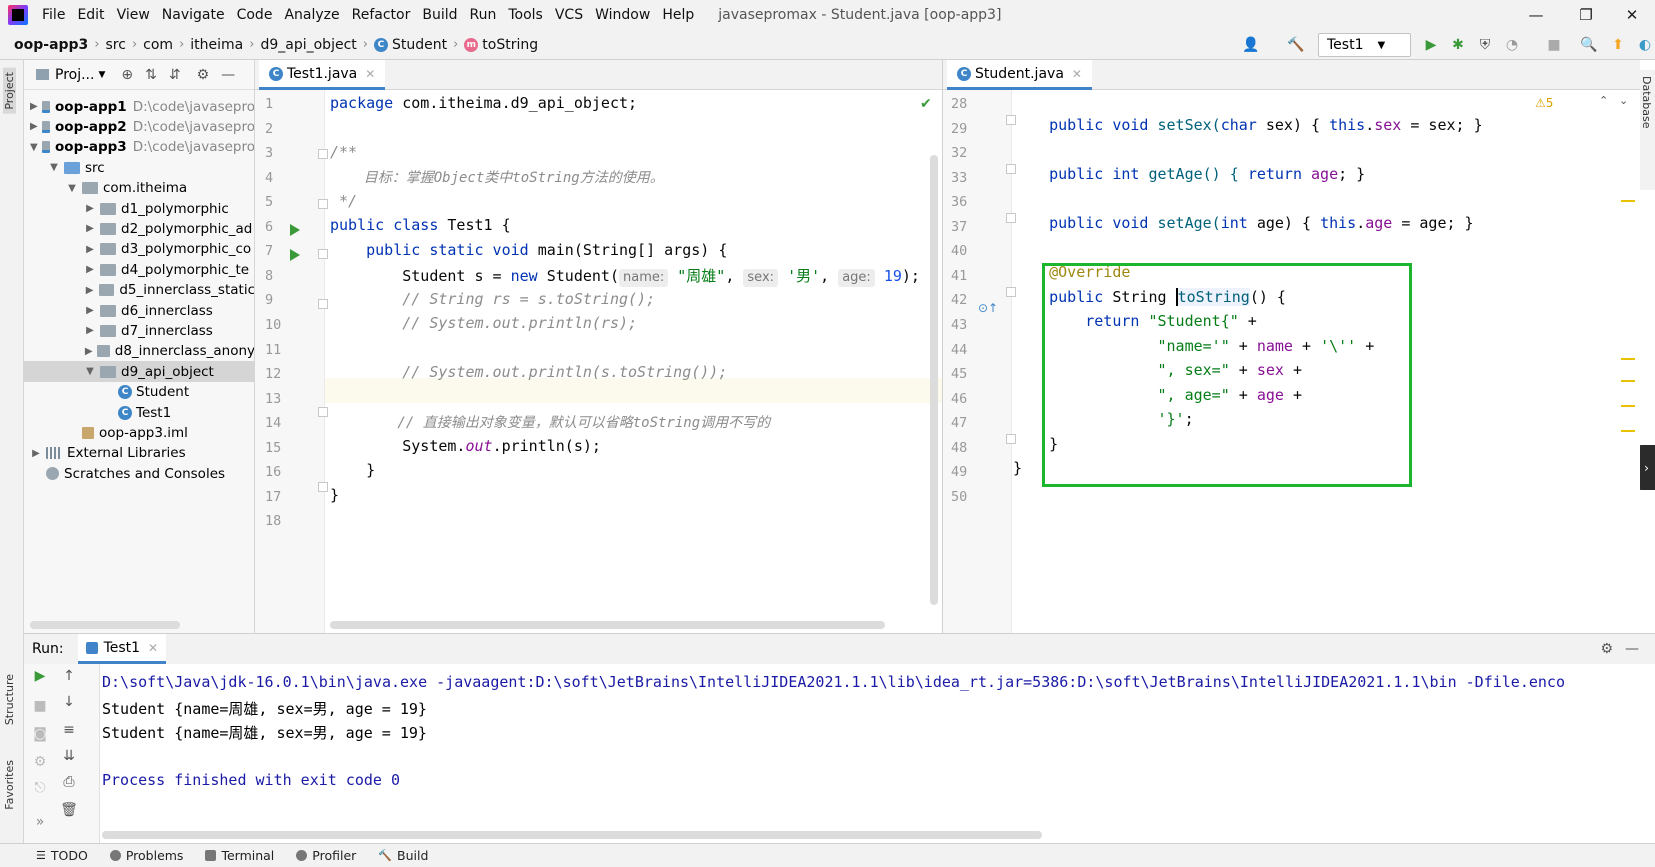 The width and height of the screenshot is (1655, 867). I want to click on tree-item: ▶ d7_innerclass, so click(139, 330).